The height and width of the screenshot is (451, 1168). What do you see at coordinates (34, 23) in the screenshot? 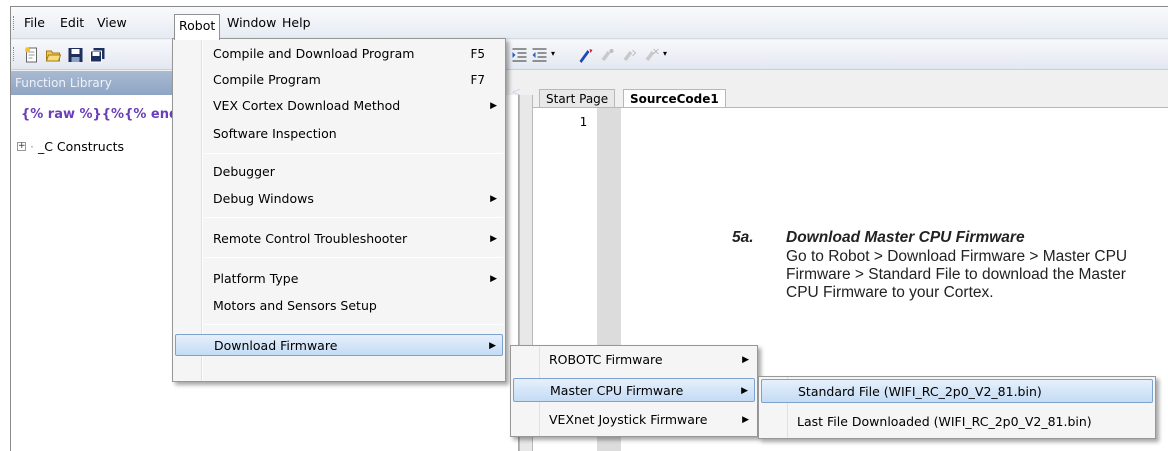
I see `menu-file: File` at bounding box center [34, 23].